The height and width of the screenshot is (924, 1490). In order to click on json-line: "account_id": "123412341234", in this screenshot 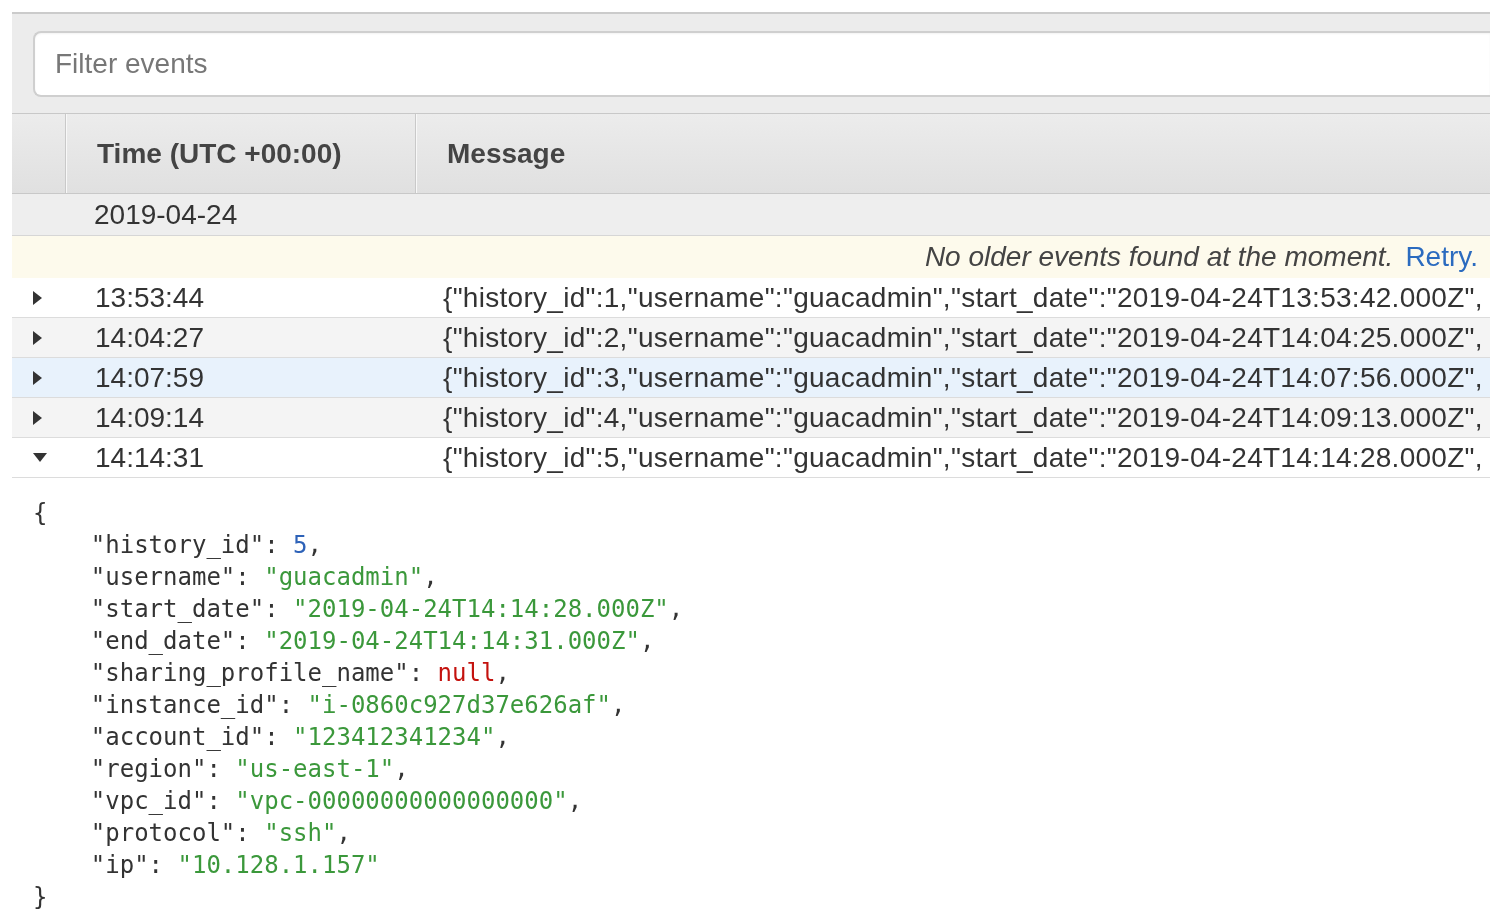, I will do `click(300, 737)`.